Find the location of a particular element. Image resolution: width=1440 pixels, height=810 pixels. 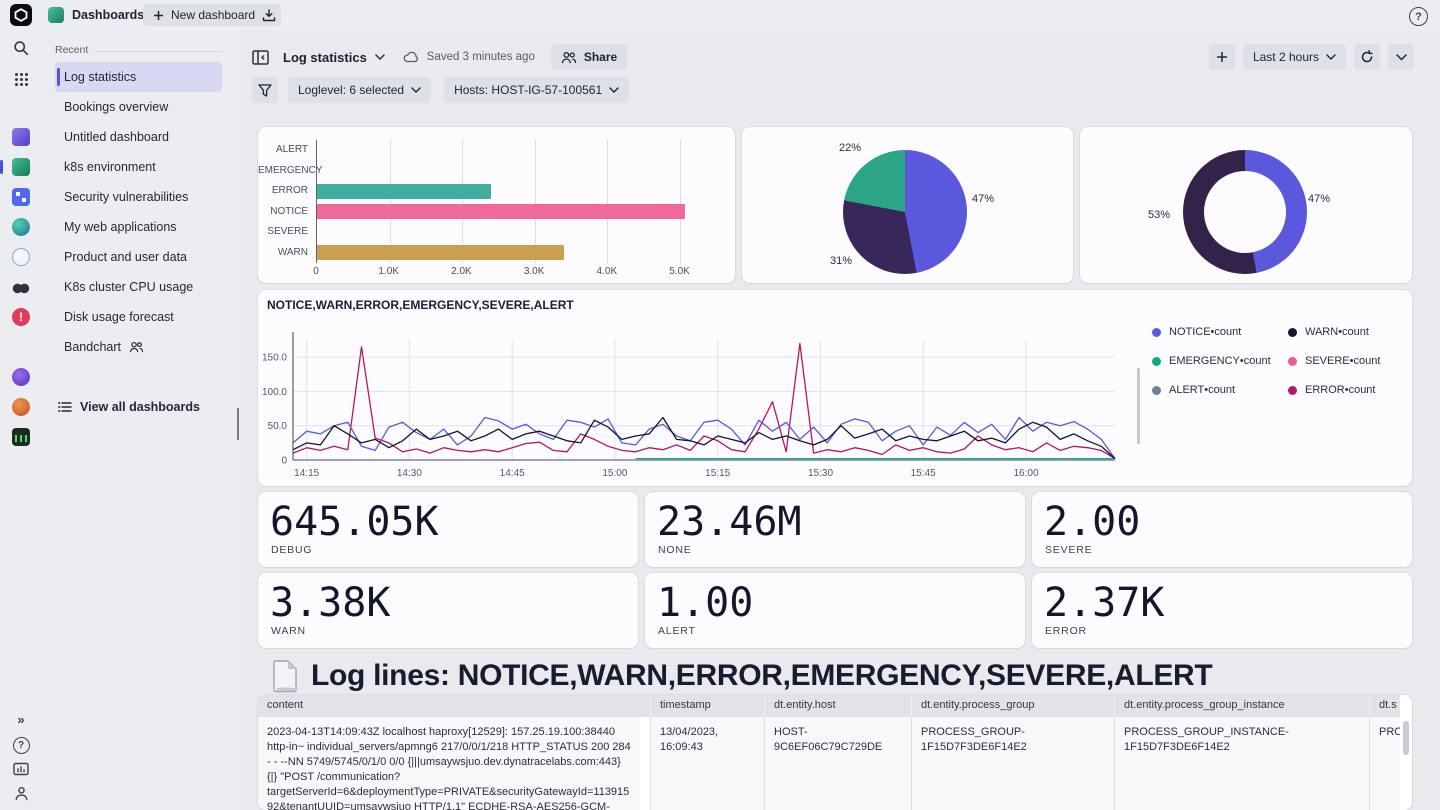

legend-item: WARN•count is located at coordinates (1353, 332).